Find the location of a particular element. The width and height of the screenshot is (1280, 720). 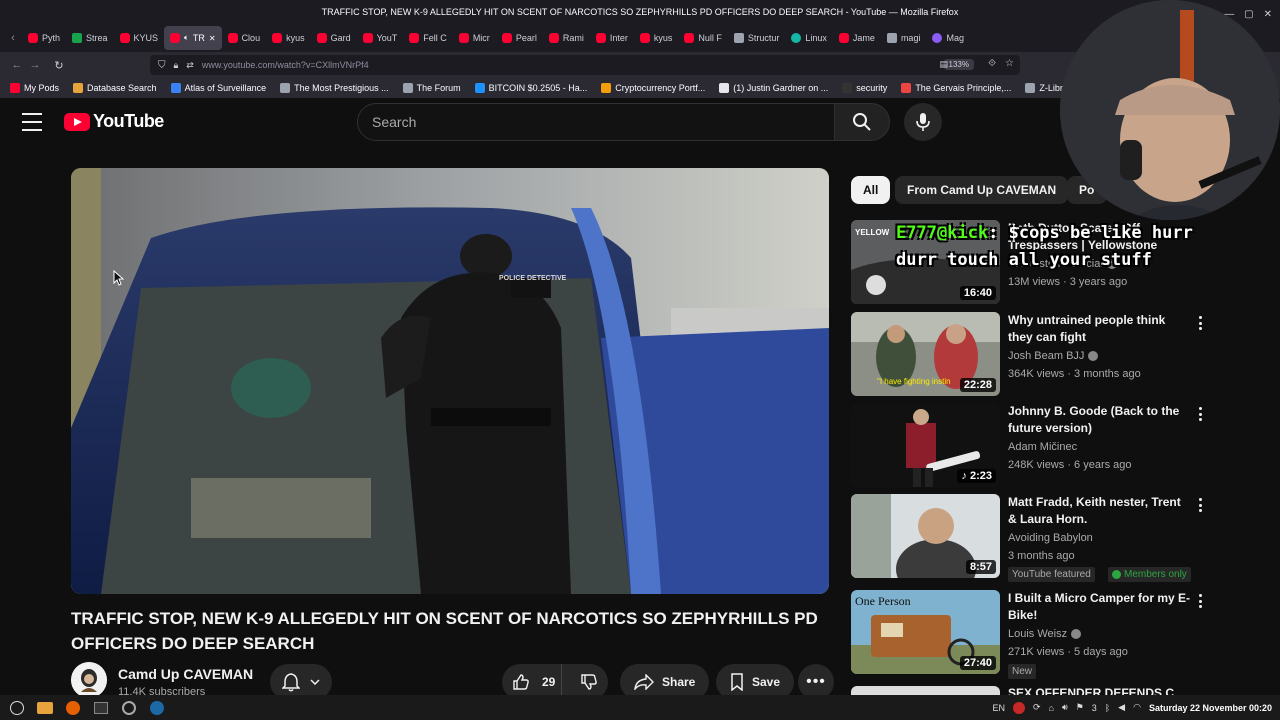

browser-tab: Pearl is located at coordinates (519, 38).